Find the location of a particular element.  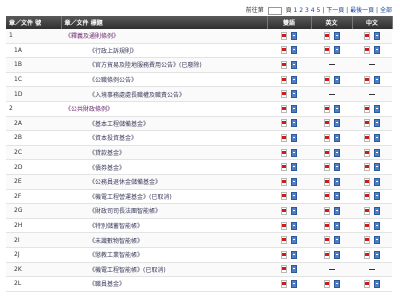

page-link-5: 5 is located at coordinates (319, 10).